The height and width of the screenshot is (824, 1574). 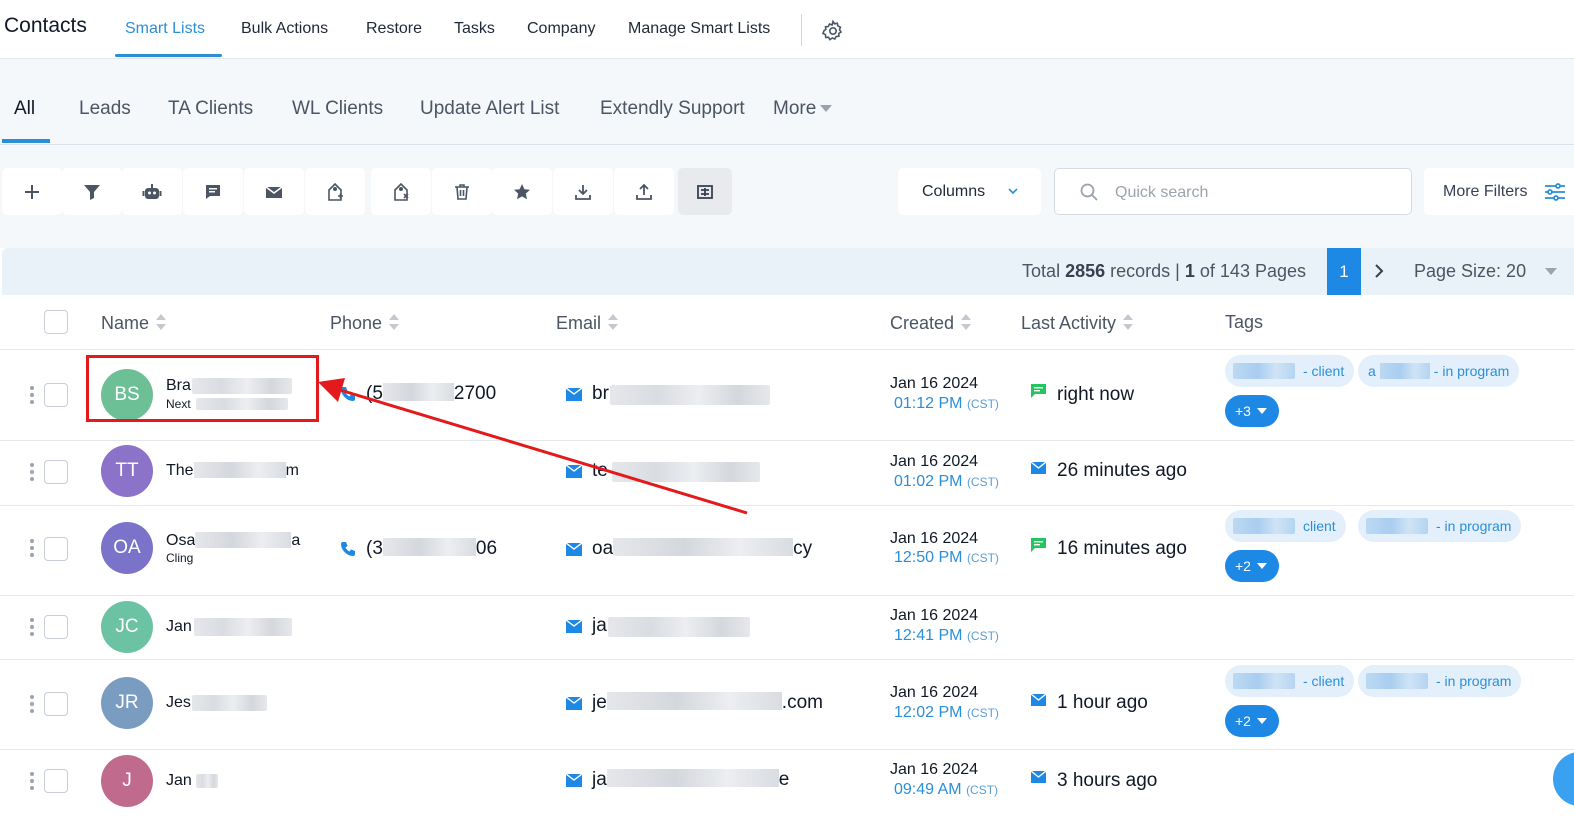 I want to click on gear-icon, so click(x=833, y=31).